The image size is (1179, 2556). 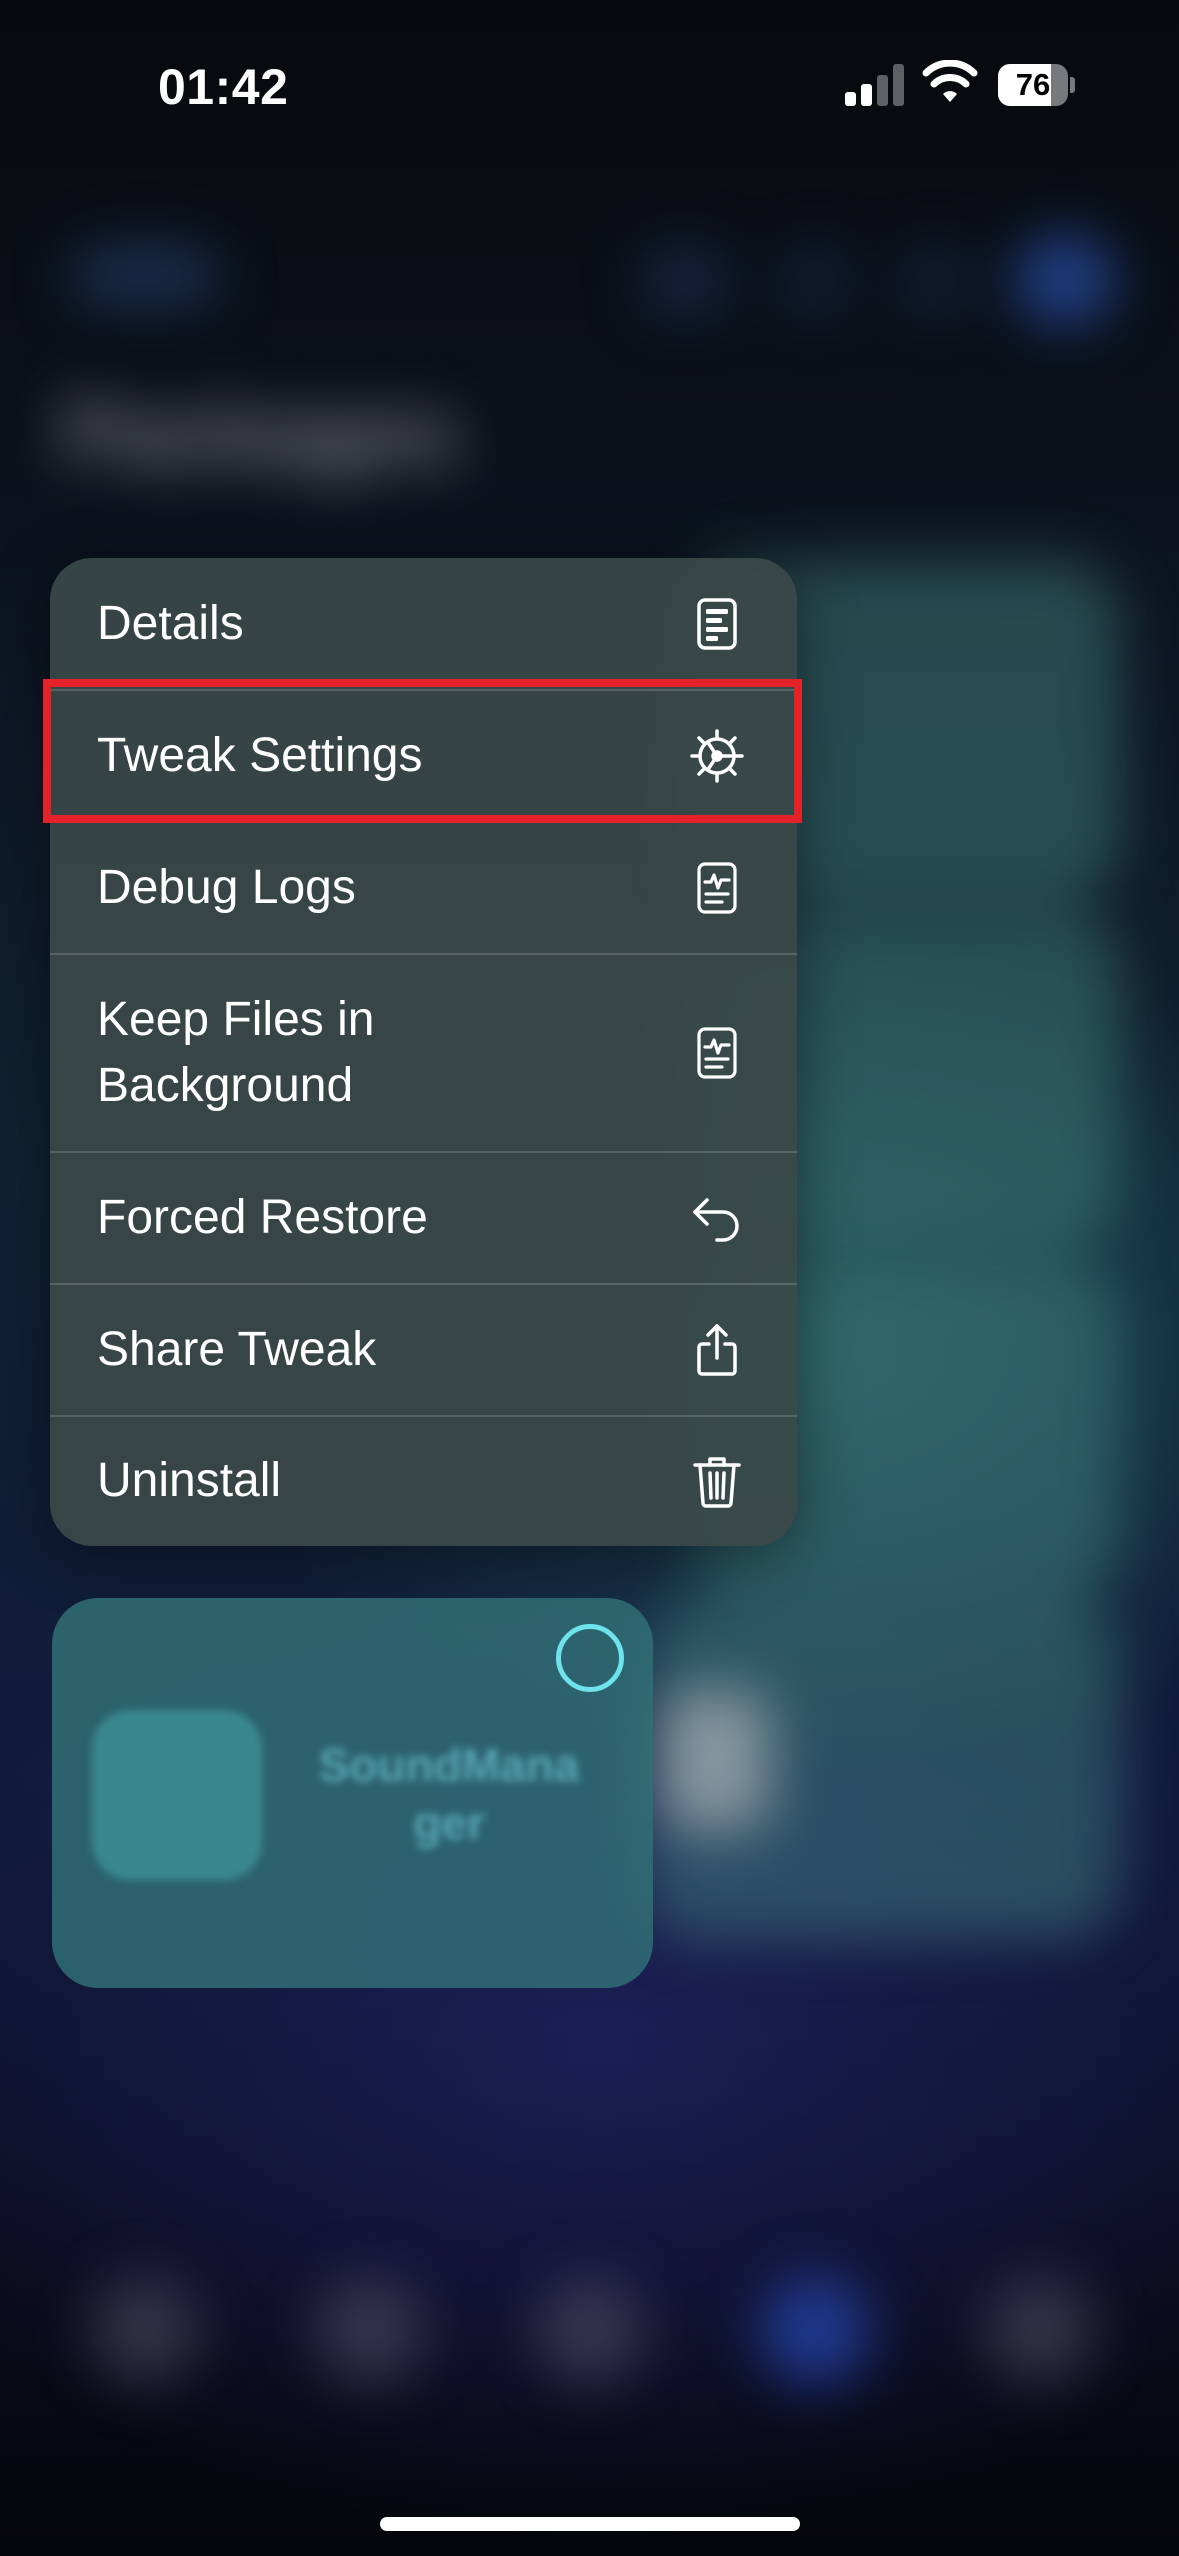 I want to click on battery-percent: 76, so click(x=1033, y=84).